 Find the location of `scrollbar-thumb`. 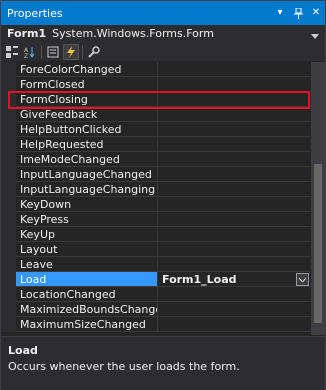

scrollbar-thumb is located at coordinates (318, 243).